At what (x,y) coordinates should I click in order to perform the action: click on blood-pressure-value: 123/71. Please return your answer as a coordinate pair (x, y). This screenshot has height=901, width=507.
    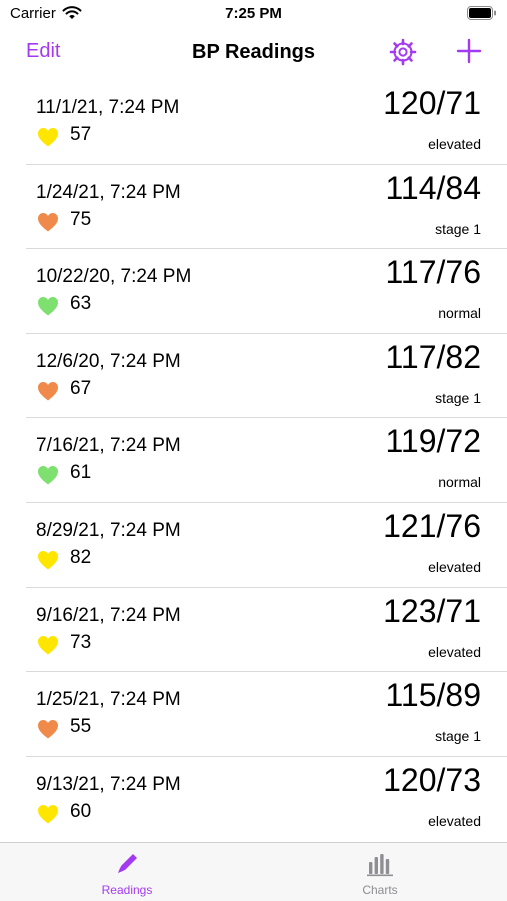
    Looking at the image, I should click on (432, 610).